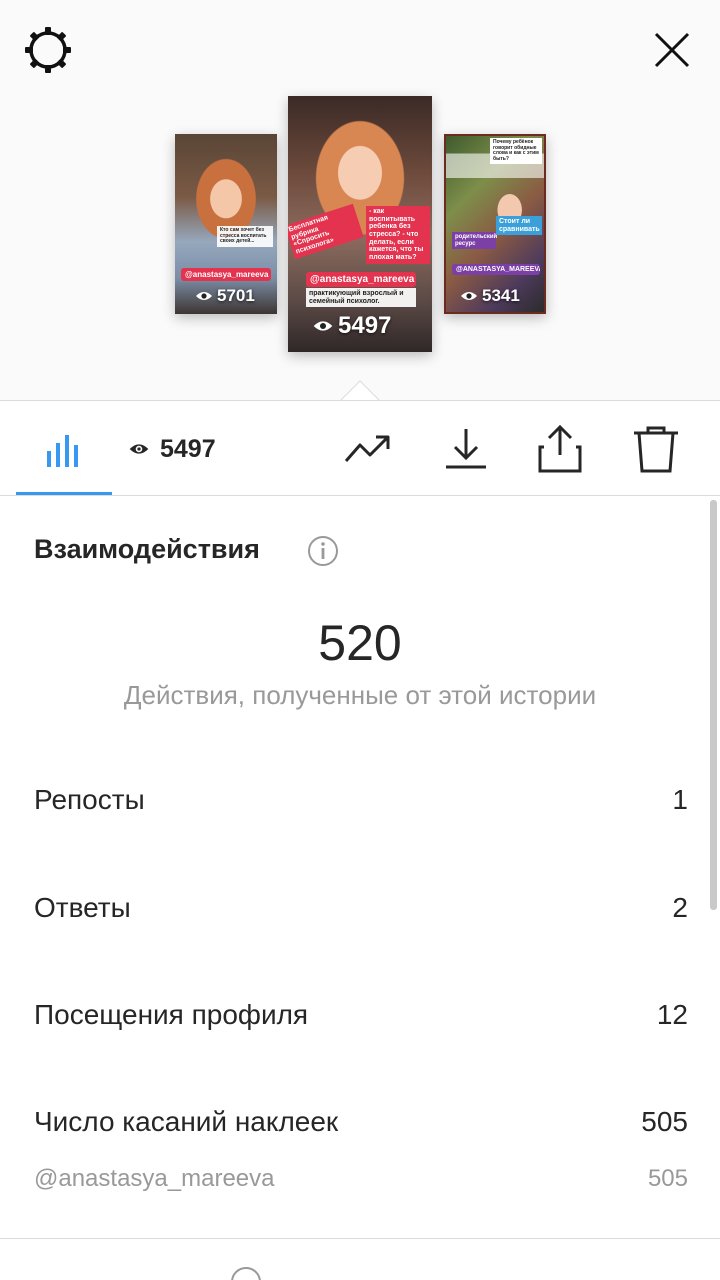 Image resolution: width=720 pixels, height=1280 pixels. Describe the element at coordinates (672, 1014) in the screenshot. I see `stat-value: 12` at that location.